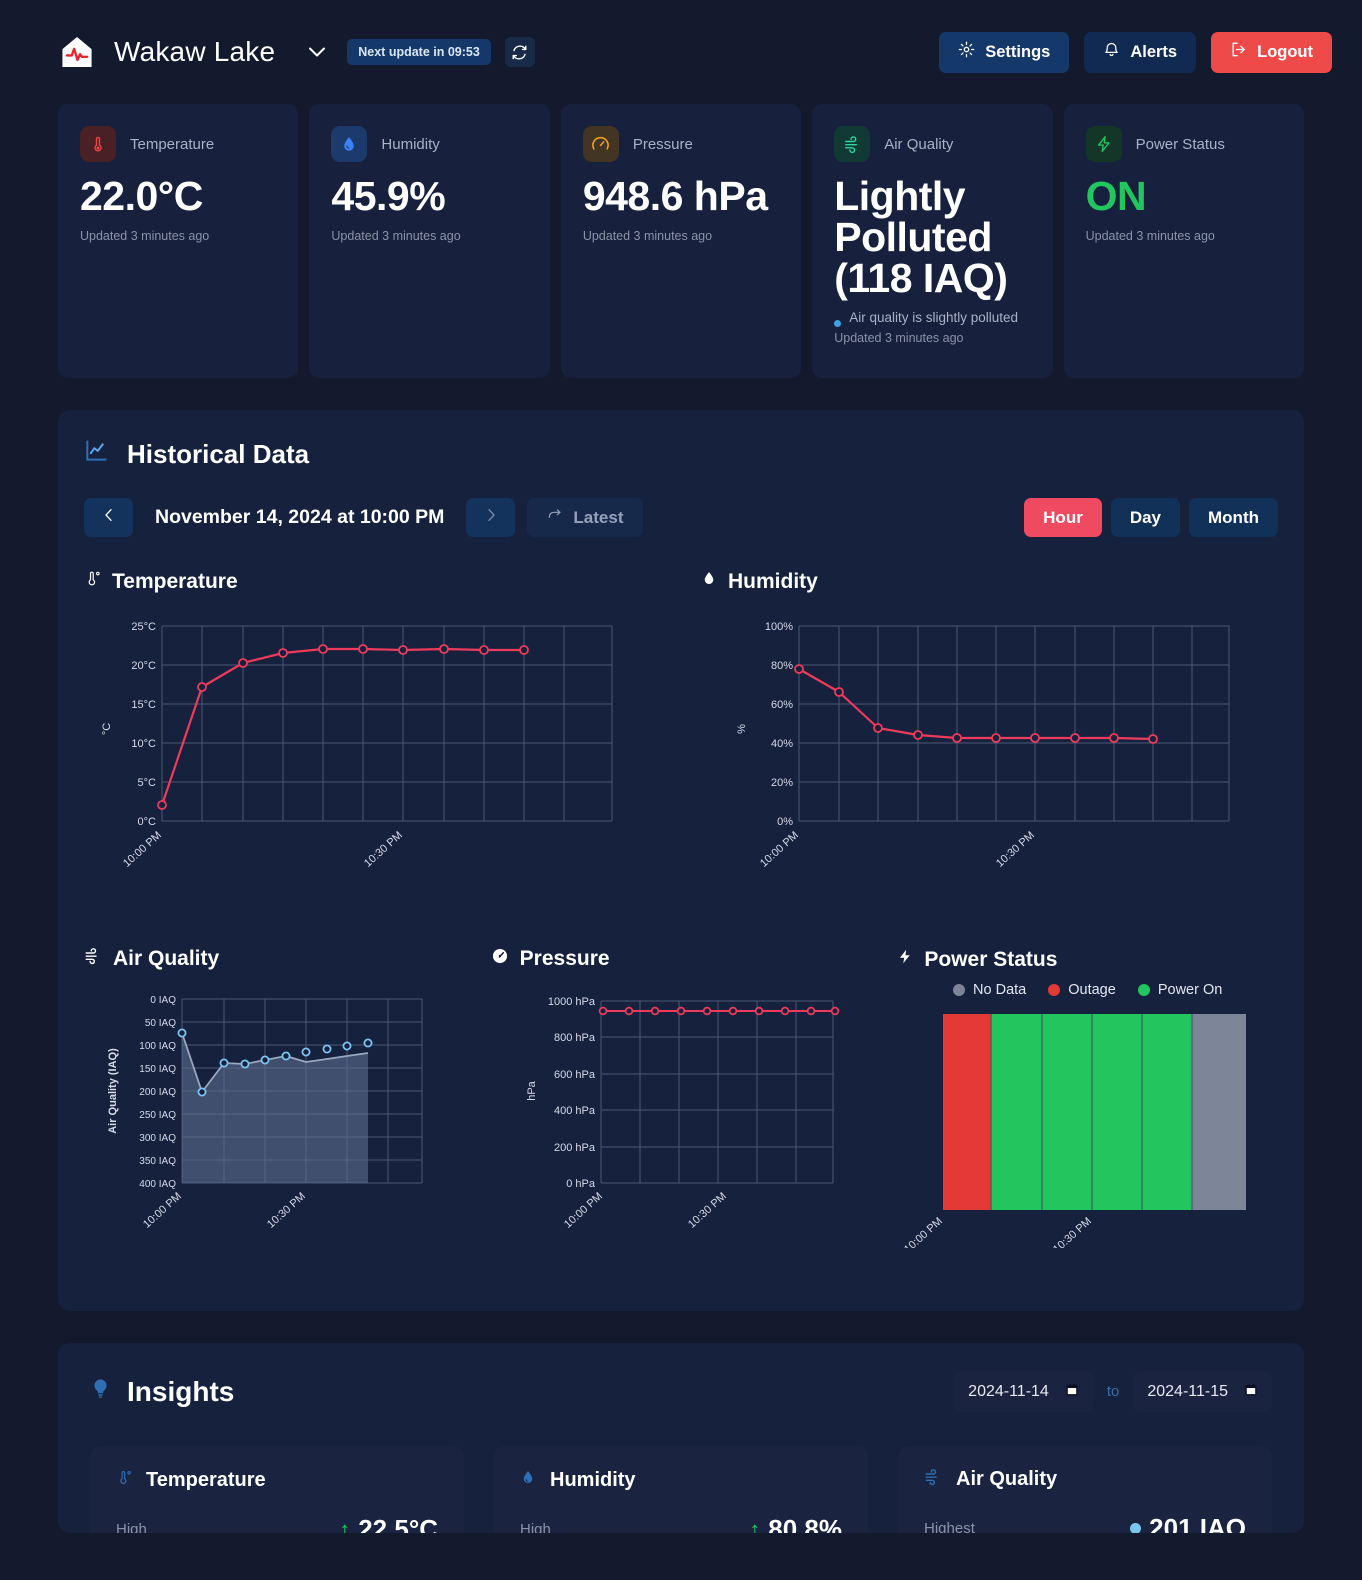 The image size is (1362, 1580). What do you see at coordinates (564, 958) in the screenshot?
I see `chart-title-text: Pressure` at bounding box center [564, 958].